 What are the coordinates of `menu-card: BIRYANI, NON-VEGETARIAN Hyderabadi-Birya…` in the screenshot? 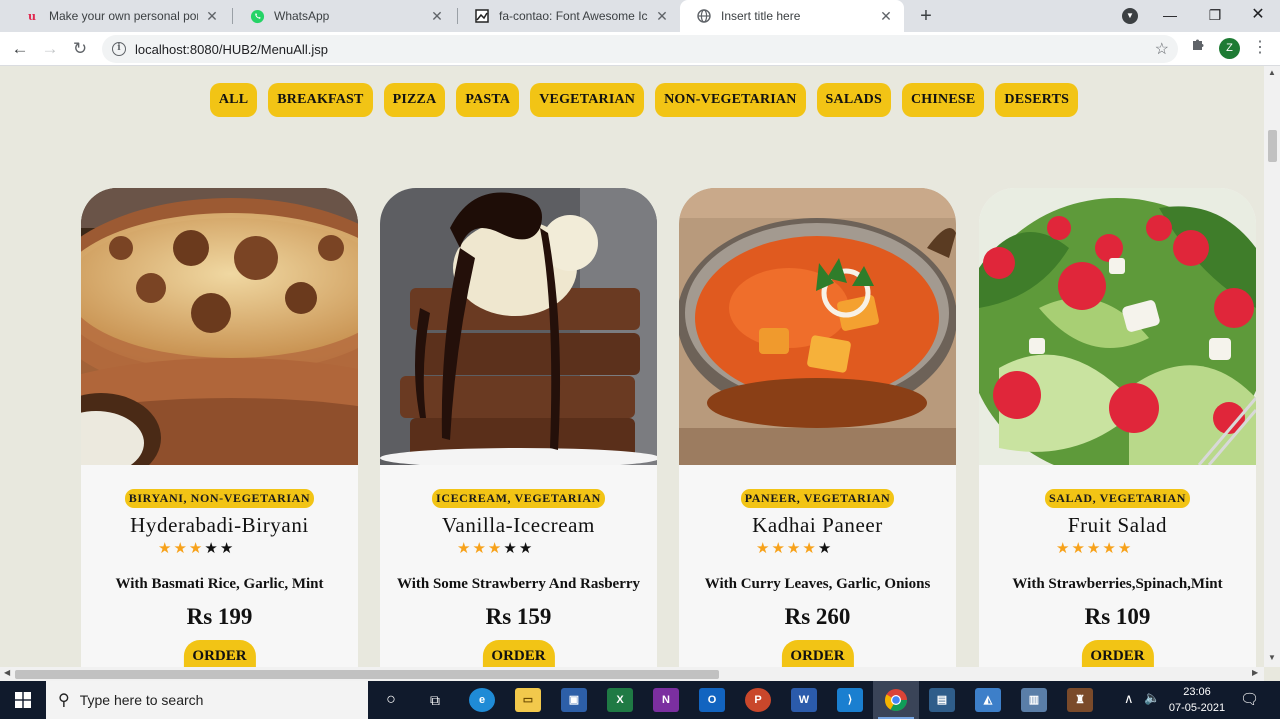 It's located at (219, 427).